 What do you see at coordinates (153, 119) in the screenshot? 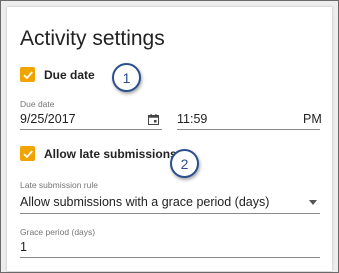
I see `calendar-icon` at bounding box center [153, 119].